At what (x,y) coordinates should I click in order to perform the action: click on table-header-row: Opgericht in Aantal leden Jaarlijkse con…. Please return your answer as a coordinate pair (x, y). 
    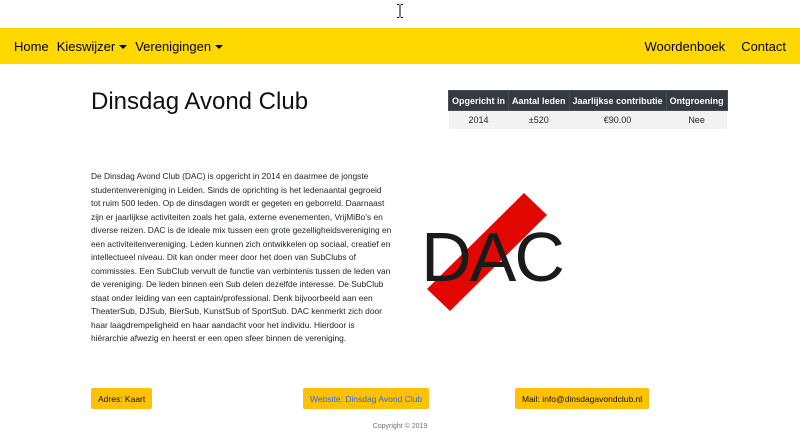
    Looking at the image, I should click on (587, 100).